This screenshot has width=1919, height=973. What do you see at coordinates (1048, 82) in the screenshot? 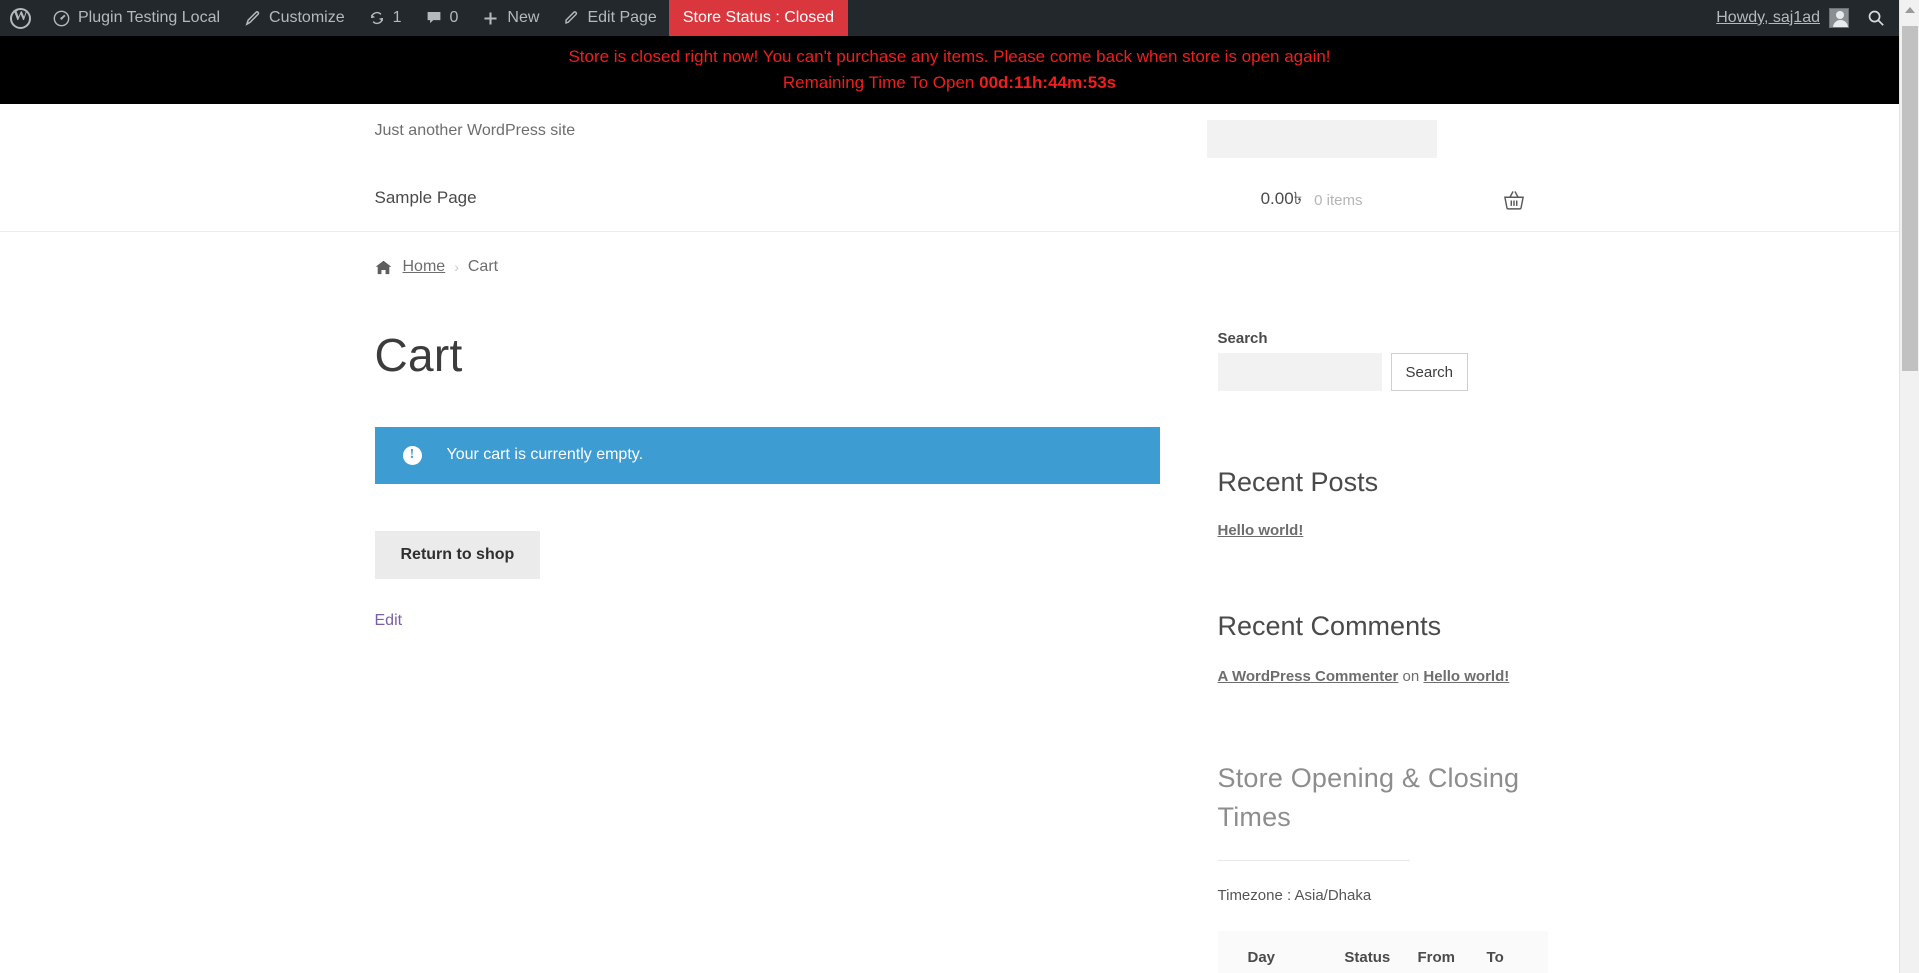
I see `countdown-value: 00d:11h:44m:53s` at bounding box center [1048, 82].